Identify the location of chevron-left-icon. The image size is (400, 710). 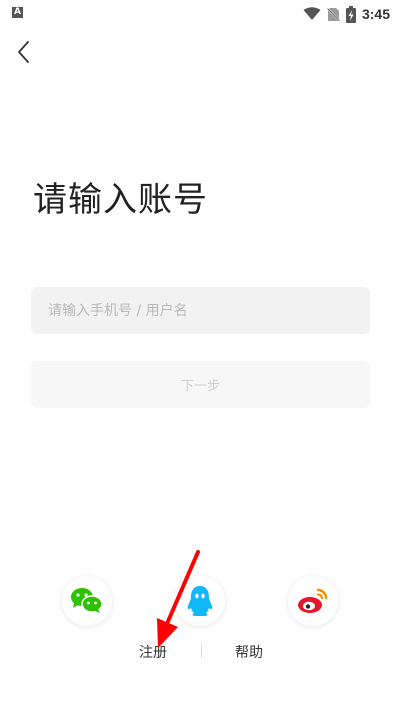
(23, 52).